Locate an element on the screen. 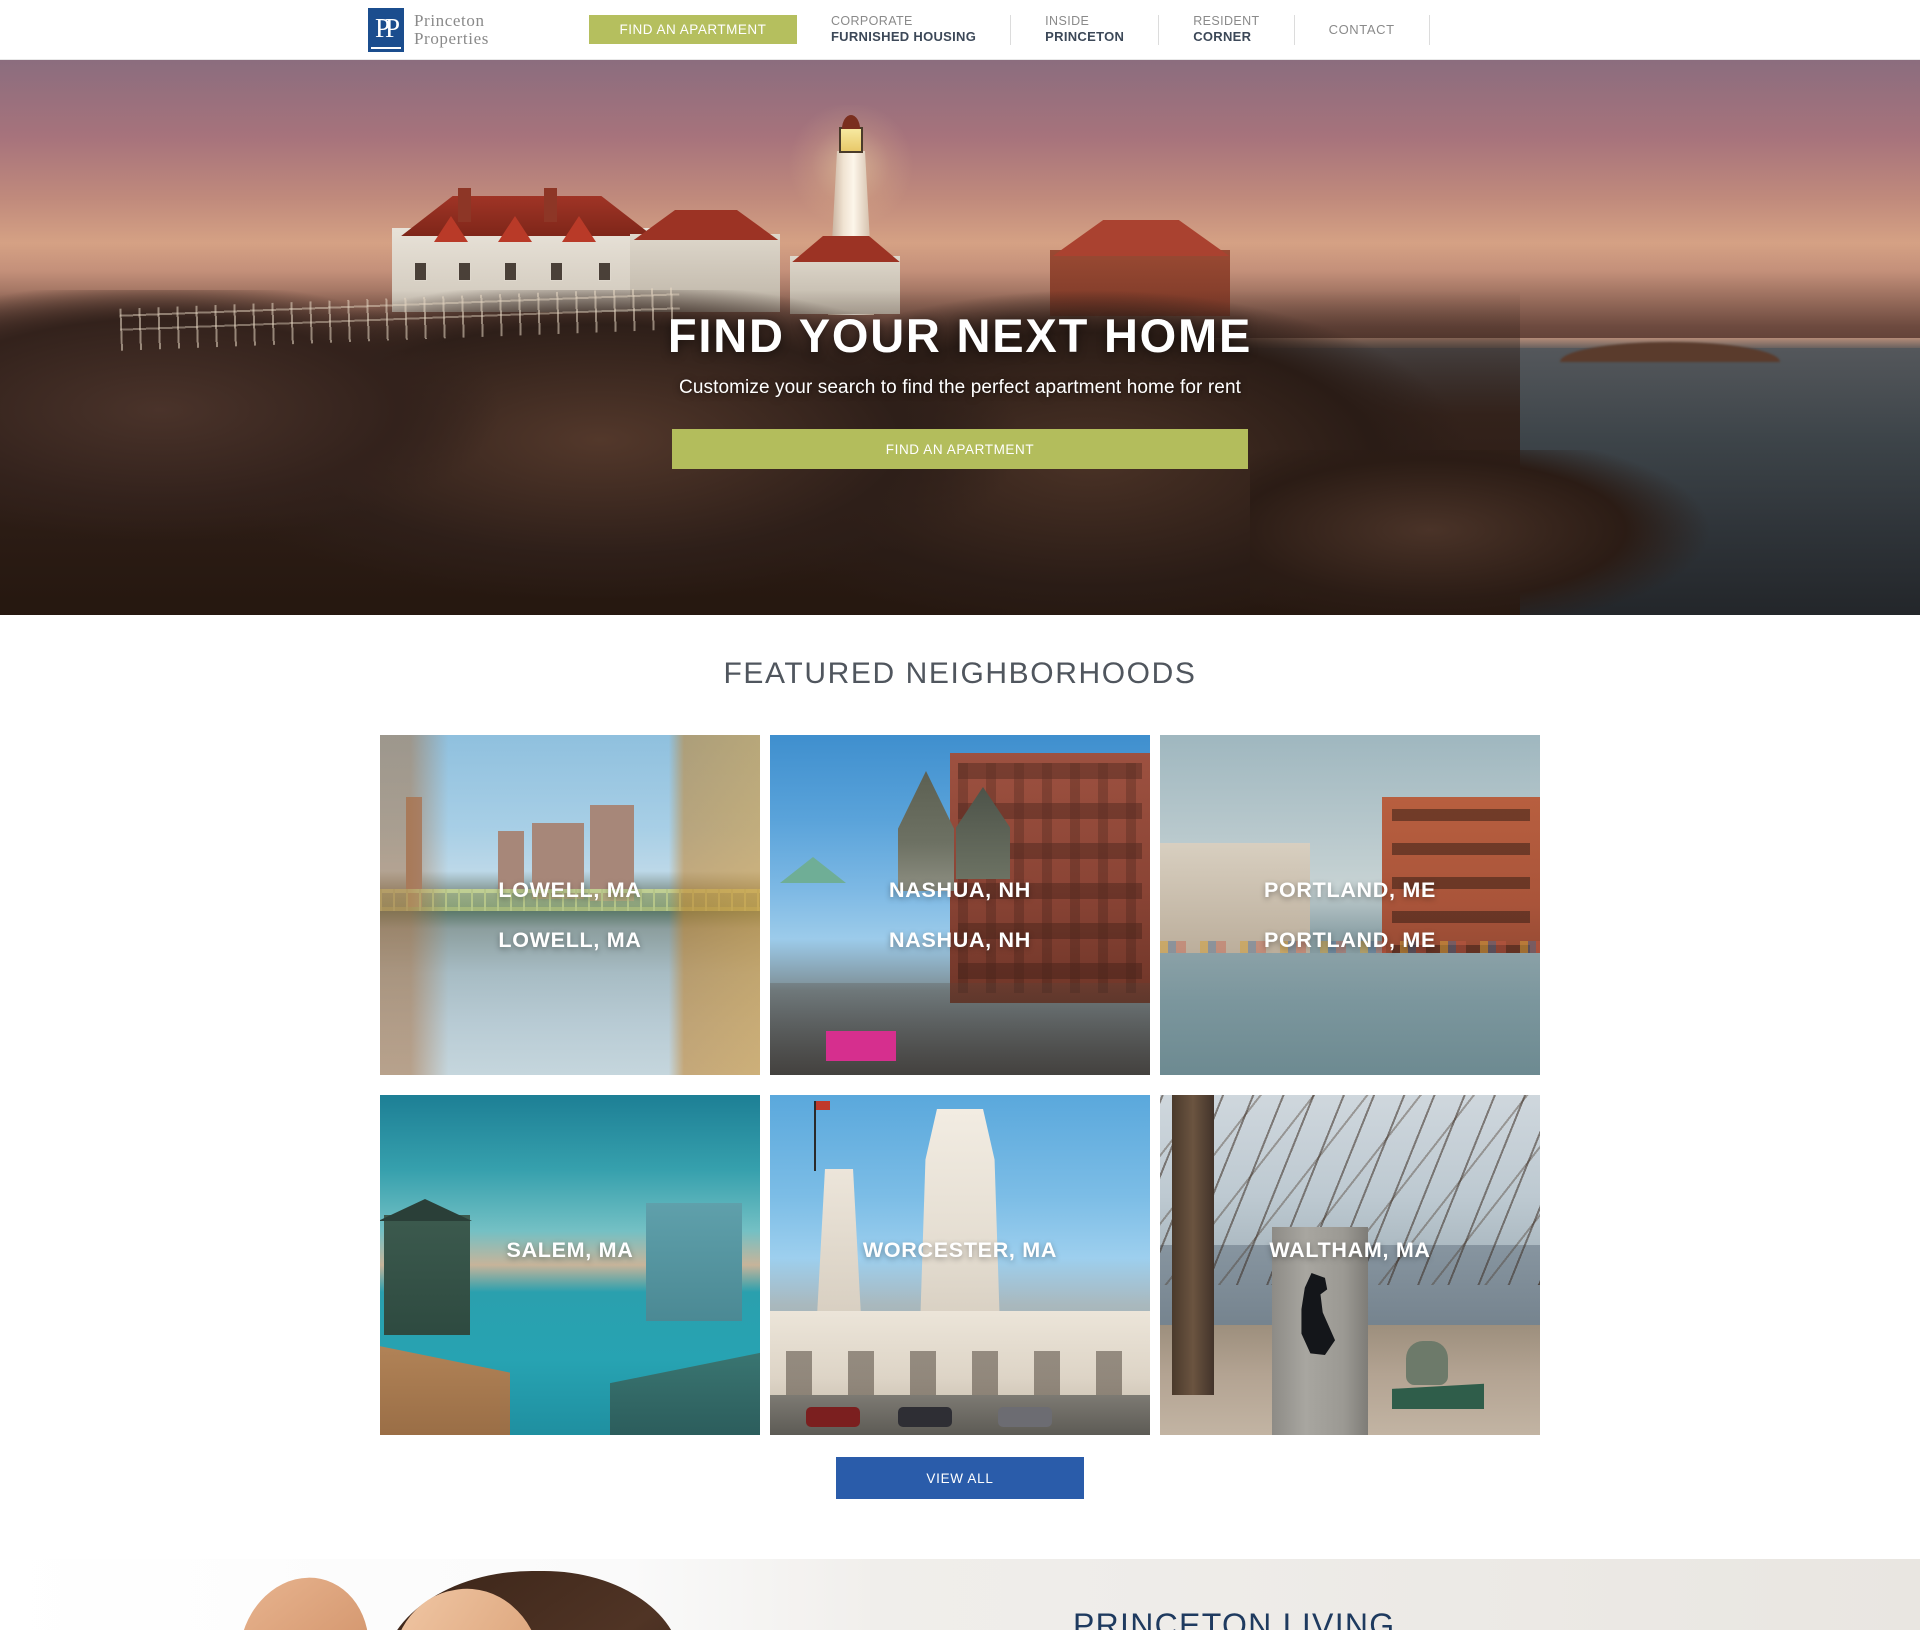 Image resolution: width=1920 pixels, height=1630 pixels. card-label-lowell-duplicate: LOWELL, MA is located at coordinates (570, 940).